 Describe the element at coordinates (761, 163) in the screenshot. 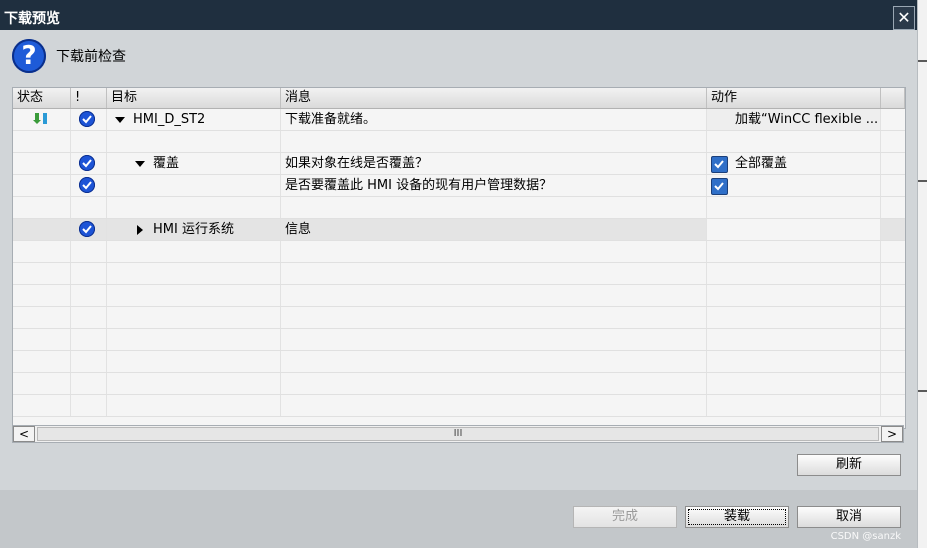

I see `action-label: 全部覆盖` at that location.